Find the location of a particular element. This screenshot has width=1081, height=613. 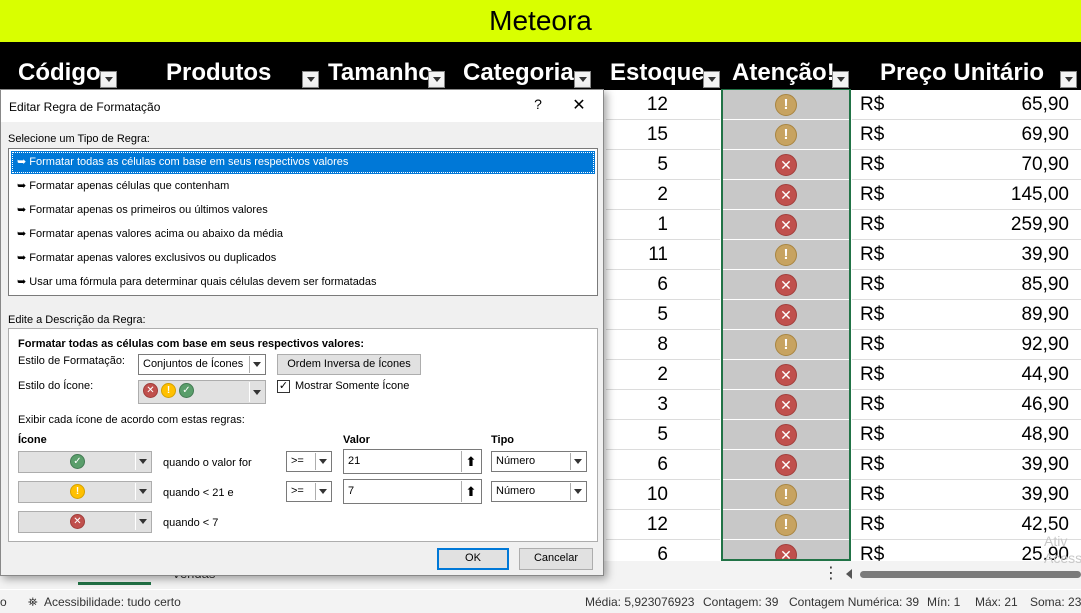

preco-cell: R$ 46,90 is located at coordinates (966, 405).